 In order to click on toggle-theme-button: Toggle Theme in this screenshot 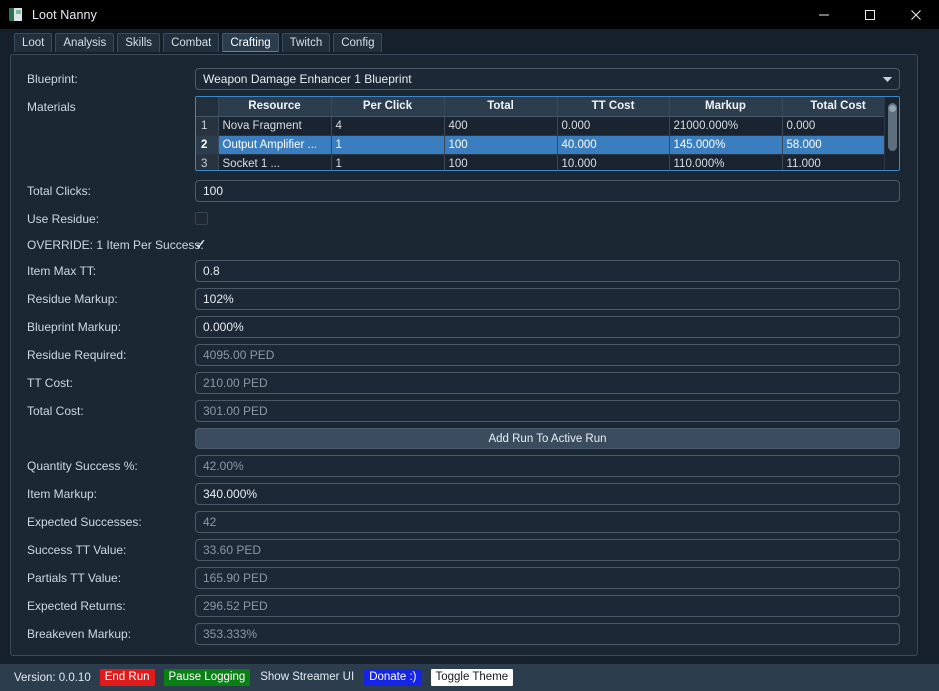, I will do `click(472, 677)`.